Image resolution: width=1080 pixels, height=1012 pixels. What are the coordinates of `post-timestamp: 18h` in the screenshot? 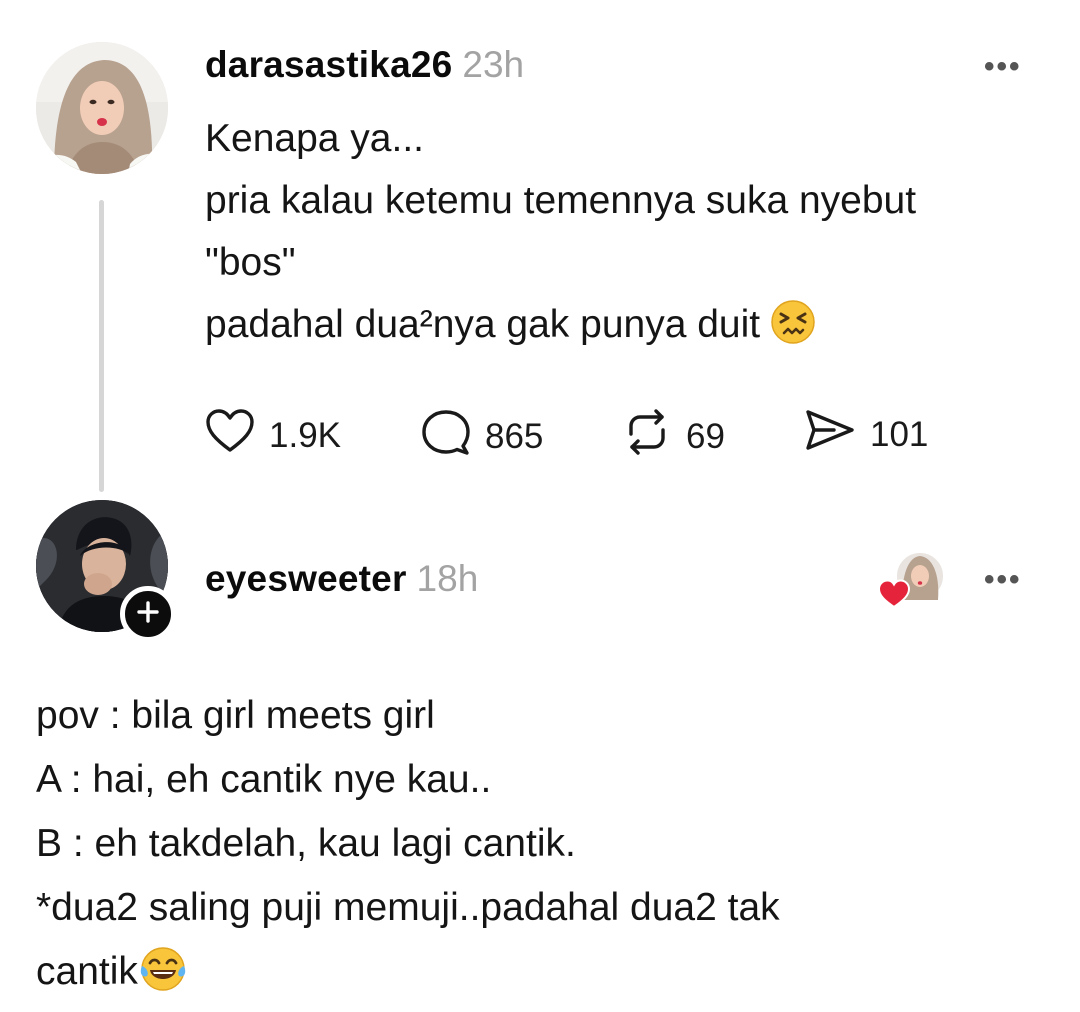 It's located at (447, 578).